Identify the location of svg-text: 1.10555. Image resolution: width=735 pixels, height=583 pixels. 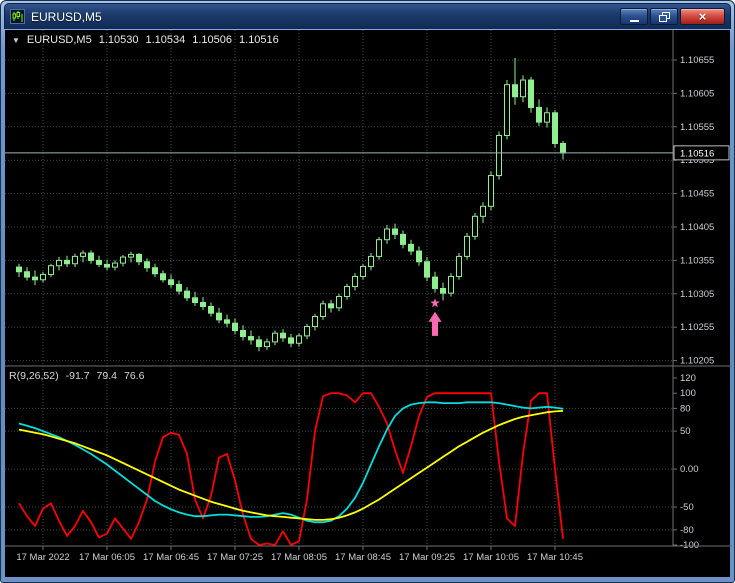
(697, 127).